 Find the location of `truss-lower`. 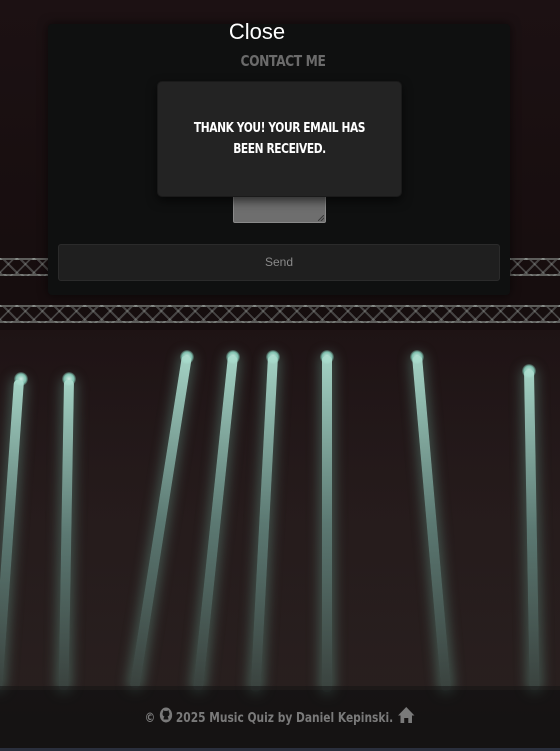

truss-lower is located at coordinates (280, 314).